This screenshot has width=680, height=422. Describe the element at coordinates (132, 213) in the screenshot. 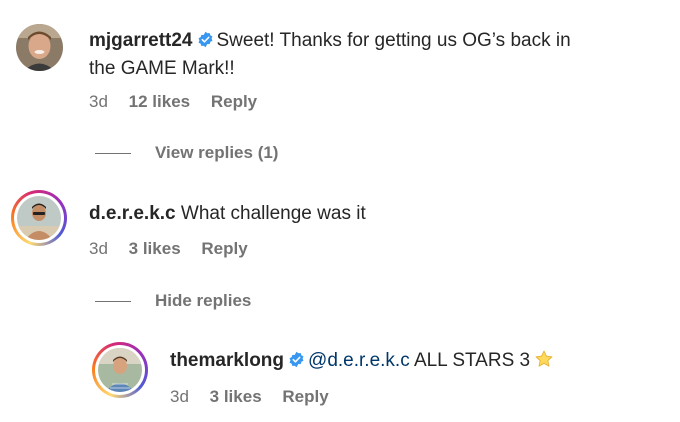

I see `username: d.e.r.e.k.c` at that location.